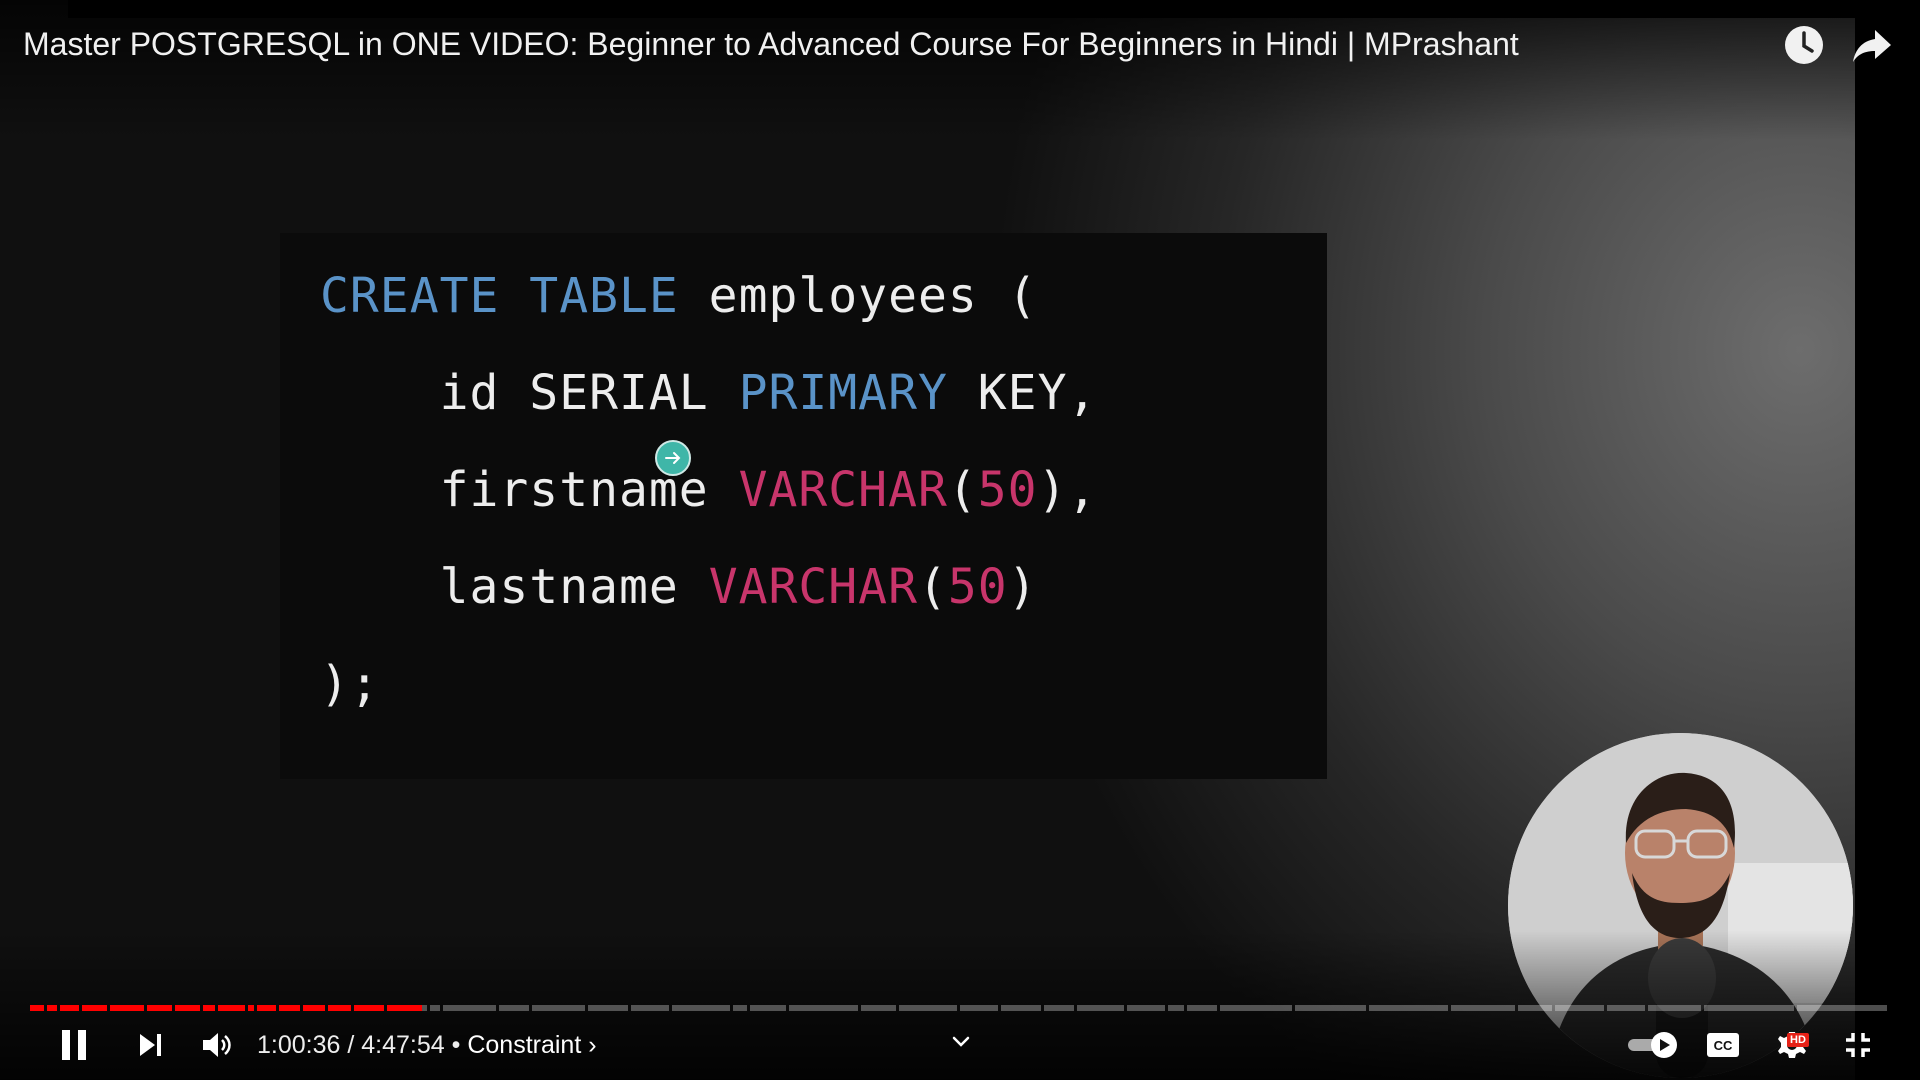  Describe the element at coordinates (499, 296) in the screenshot. I see `code-token: CREATE TABLE` at that location.